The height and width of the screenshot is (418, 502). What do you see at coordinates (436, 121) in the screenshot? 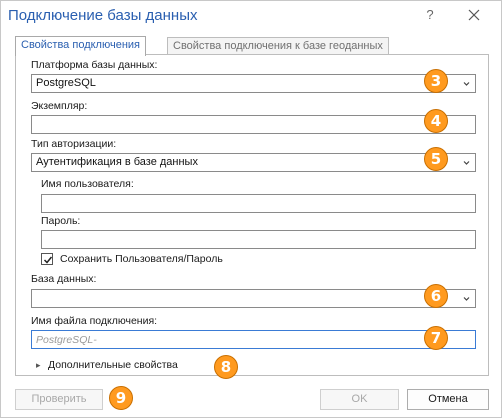
I see `step-badge-4: 4` at bounding box center [436, 121].